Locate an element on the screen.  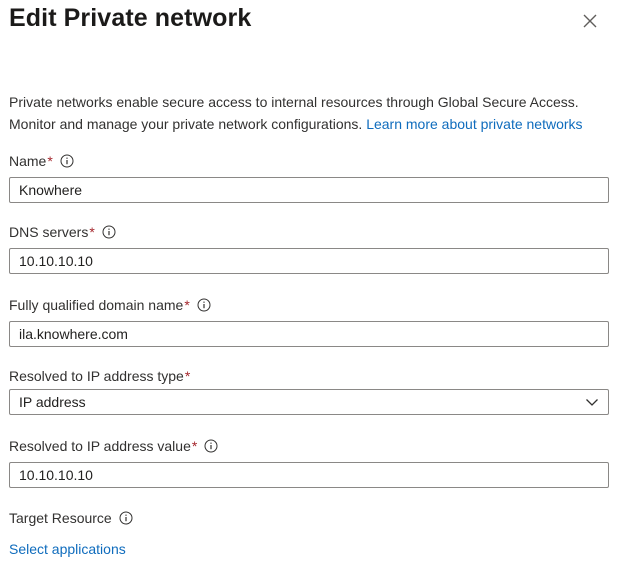
name-label: Name * is located at coordinates (41, 161).